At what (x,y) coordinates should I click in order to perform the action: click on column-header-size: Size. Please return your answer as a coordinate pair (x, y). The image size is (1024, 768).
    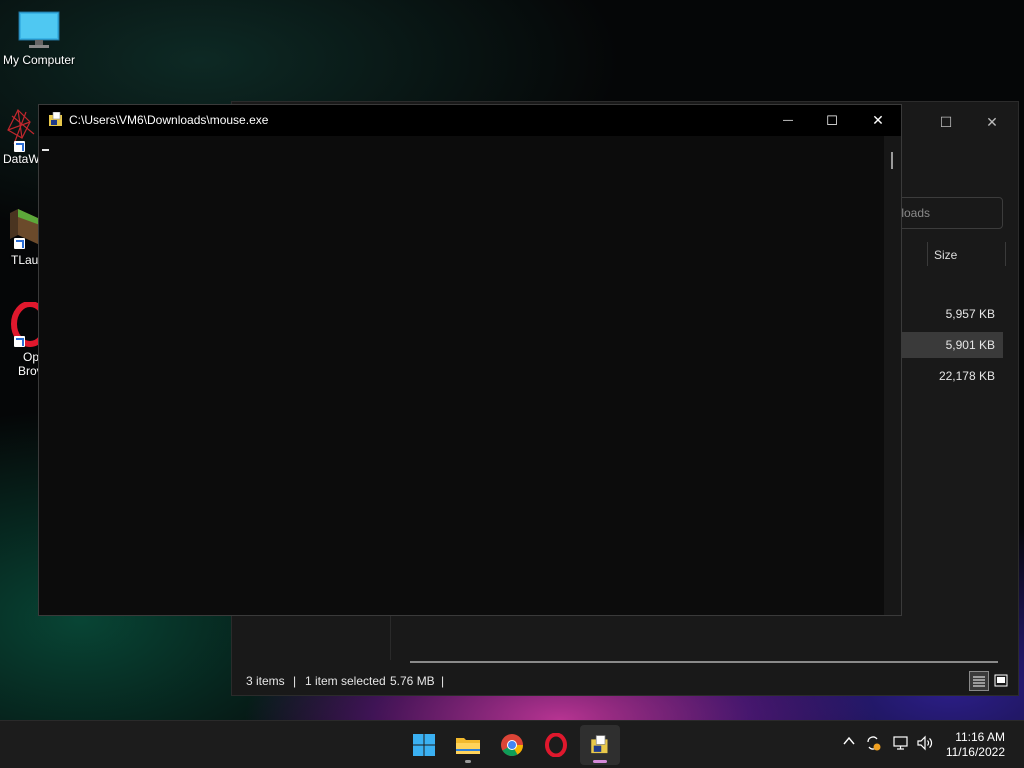
    Looking at the image, I should click on (945, 255).